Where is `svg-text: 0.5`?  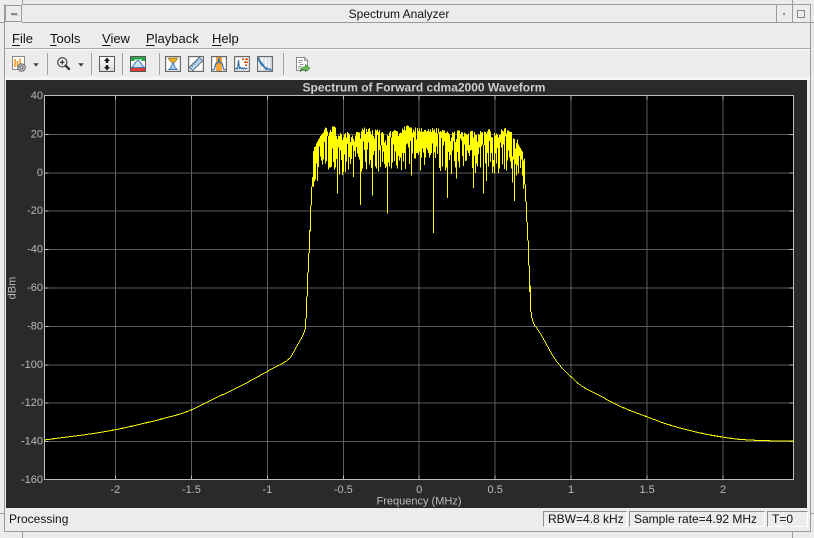 svg-text: 0.5 is located at coordinates (495, 490).